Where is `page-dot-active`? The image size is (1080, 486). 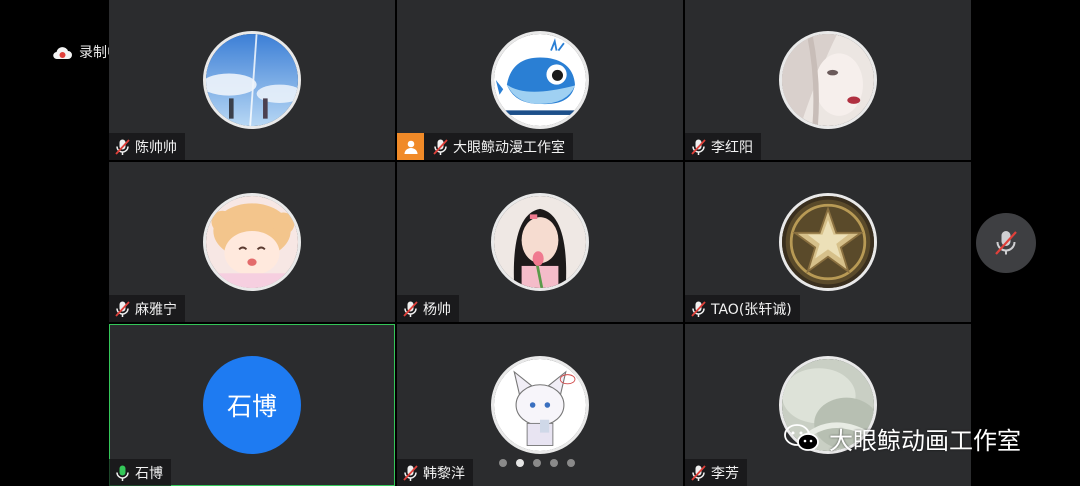
page-dot-active is located at coordinates (520, 463).